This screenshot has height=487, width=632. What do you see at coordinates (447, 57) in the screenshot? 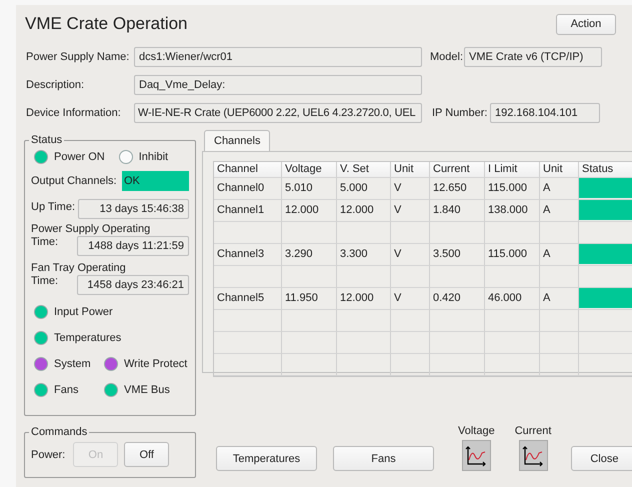
I see `field-label: Model:` at bounding box center [447, 57].